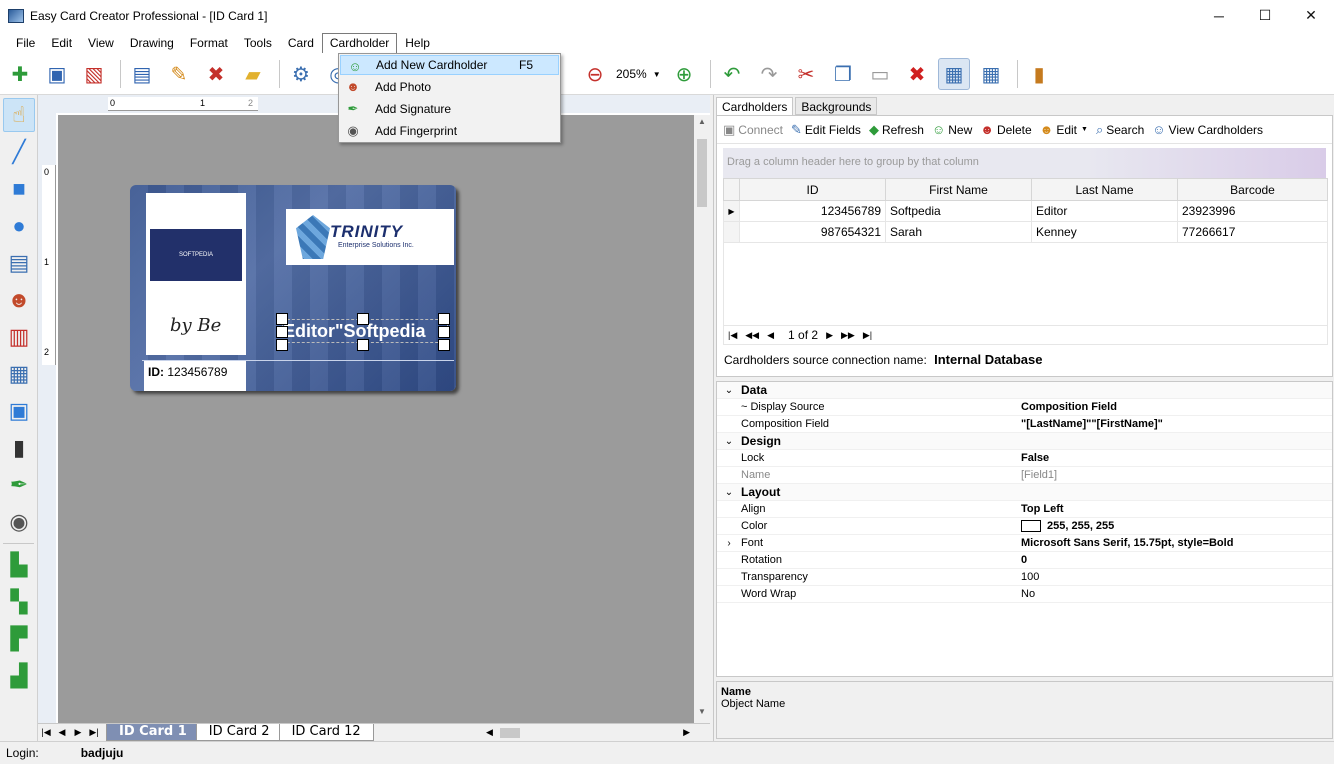 This screenshot has height=764, width=1334. What do you see at coordinates (19, 374) in the screenshot?
I see `table-tool-icon: ▦` at bounding box center [19, 374].